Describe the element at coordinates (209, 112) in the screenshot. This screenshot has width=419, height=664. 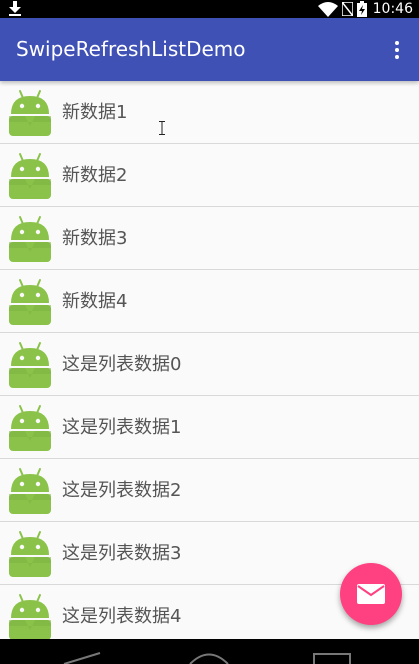
I see `list-item: 新数据1` at that location.